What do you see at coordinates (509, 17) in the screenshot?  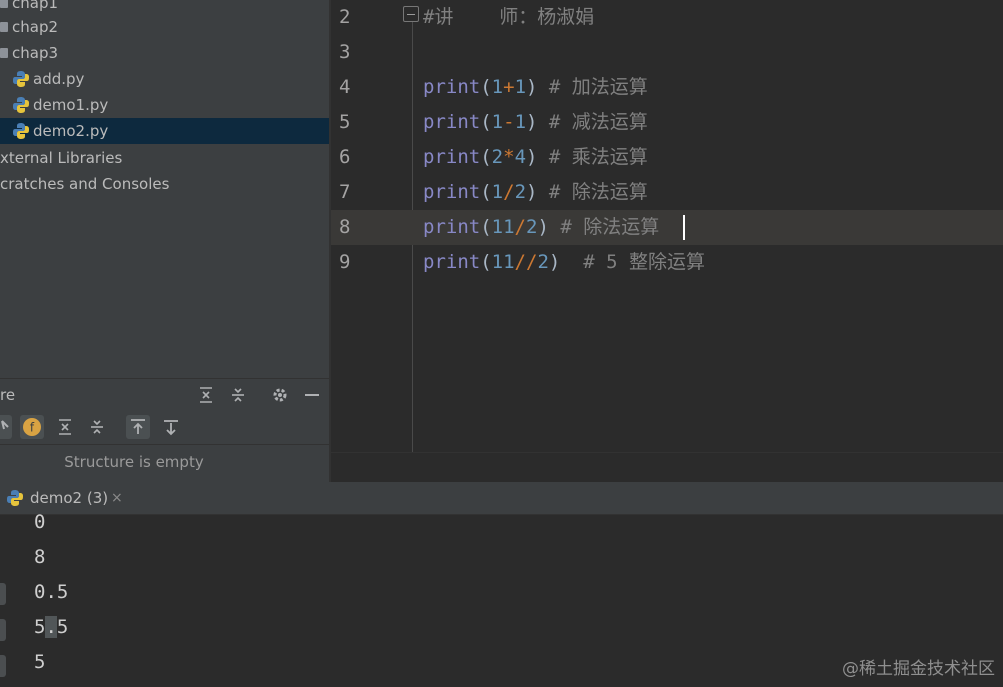 I see `code-comment: #讲 师：杨淑娟` at bounding box center [509, 17].